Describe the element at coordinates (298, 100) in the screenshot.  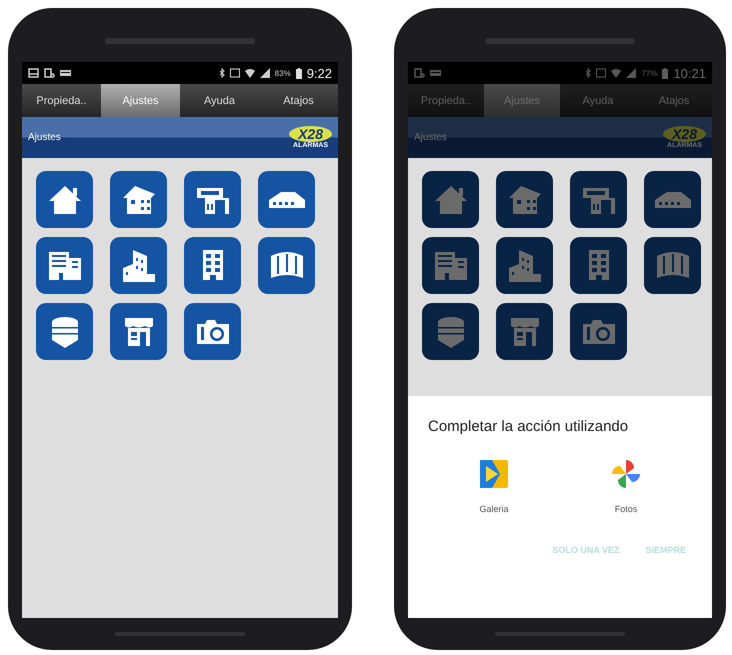
I see `tab: Atajos` at that location.